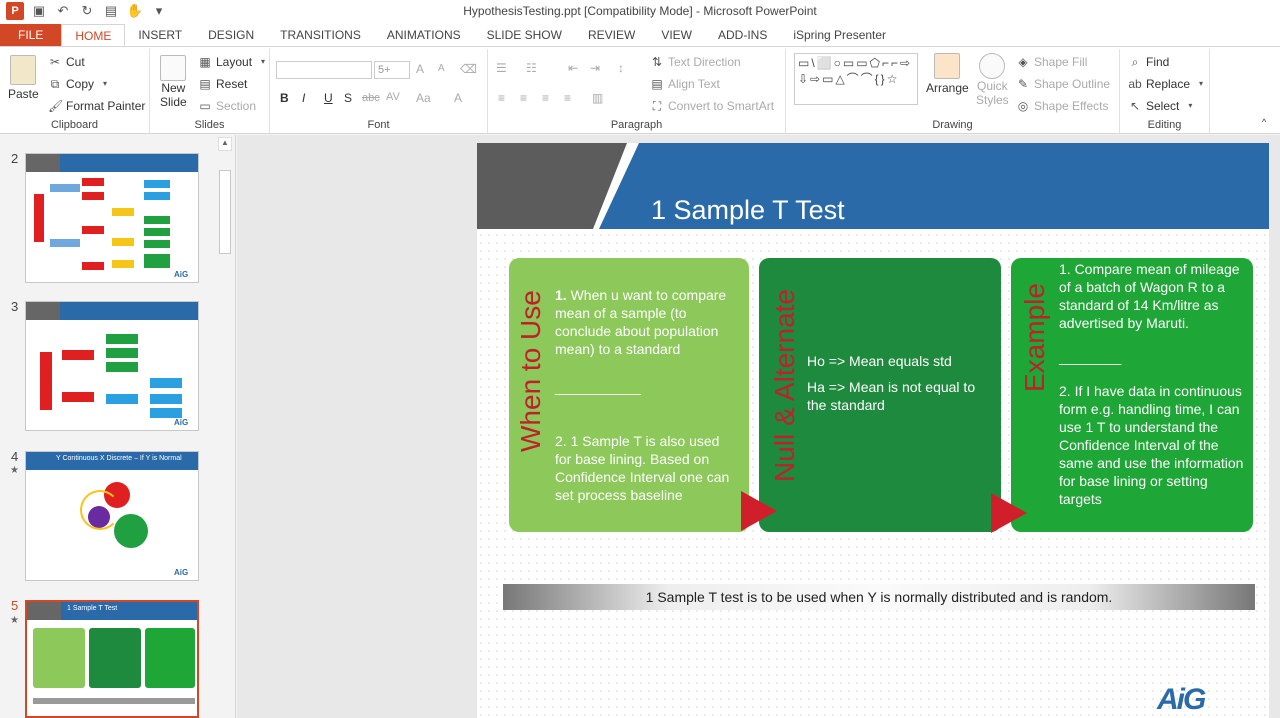 The height and width of the screenshot is (718, 1280). What do you see at coordinates (458, 98) in the screenshot?
I see `font-color-button: A` at bounding box center [458, 98].